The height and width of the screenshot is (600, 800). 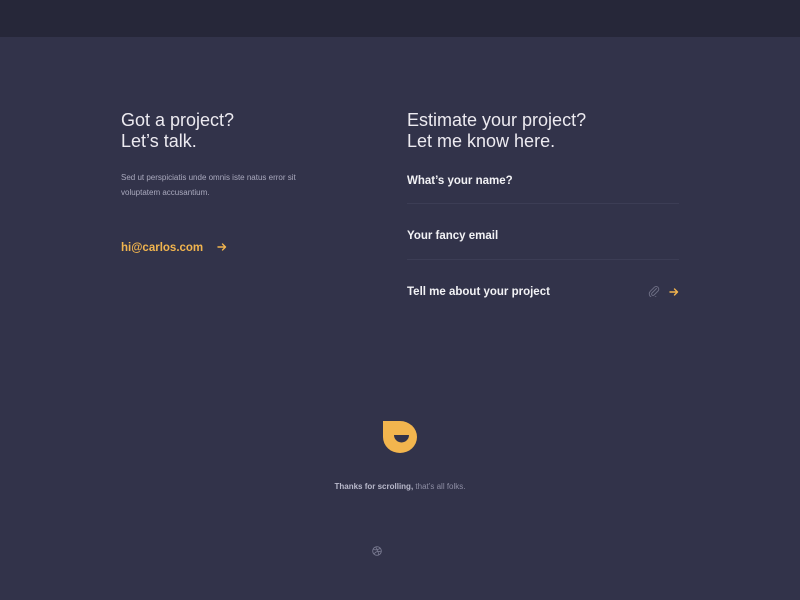 I want to click on project-field-row, so click(x=543, y=292).